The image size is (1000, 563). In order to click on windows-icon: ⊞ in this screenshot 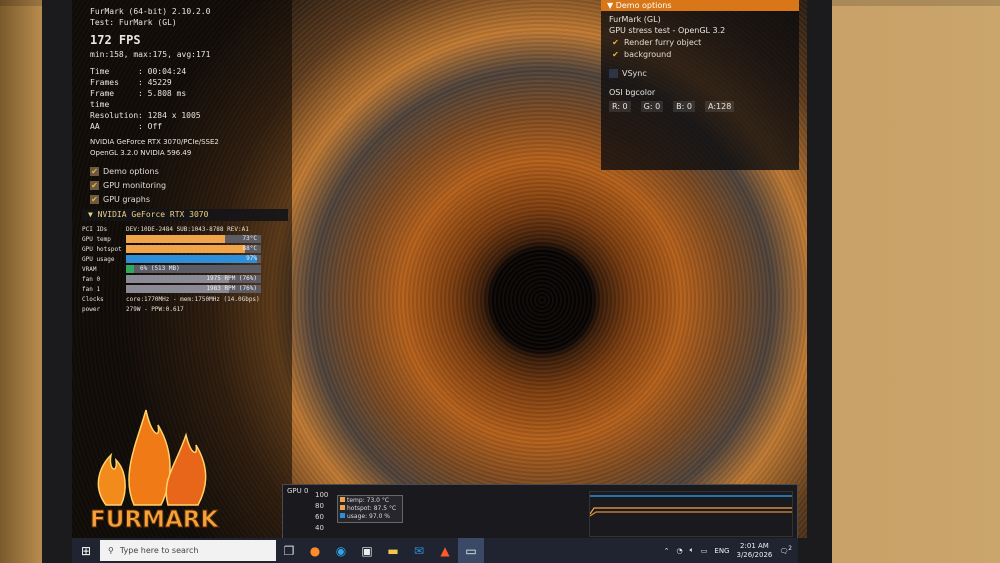, I will do `click(86, 550)`.